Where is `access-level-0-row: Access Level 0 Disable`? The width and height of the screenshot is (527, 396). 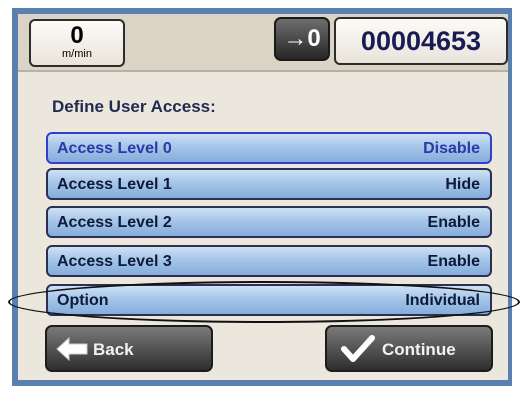 access-level-0-row: Access Level 0 Disable is located at coordinates (269, 148).